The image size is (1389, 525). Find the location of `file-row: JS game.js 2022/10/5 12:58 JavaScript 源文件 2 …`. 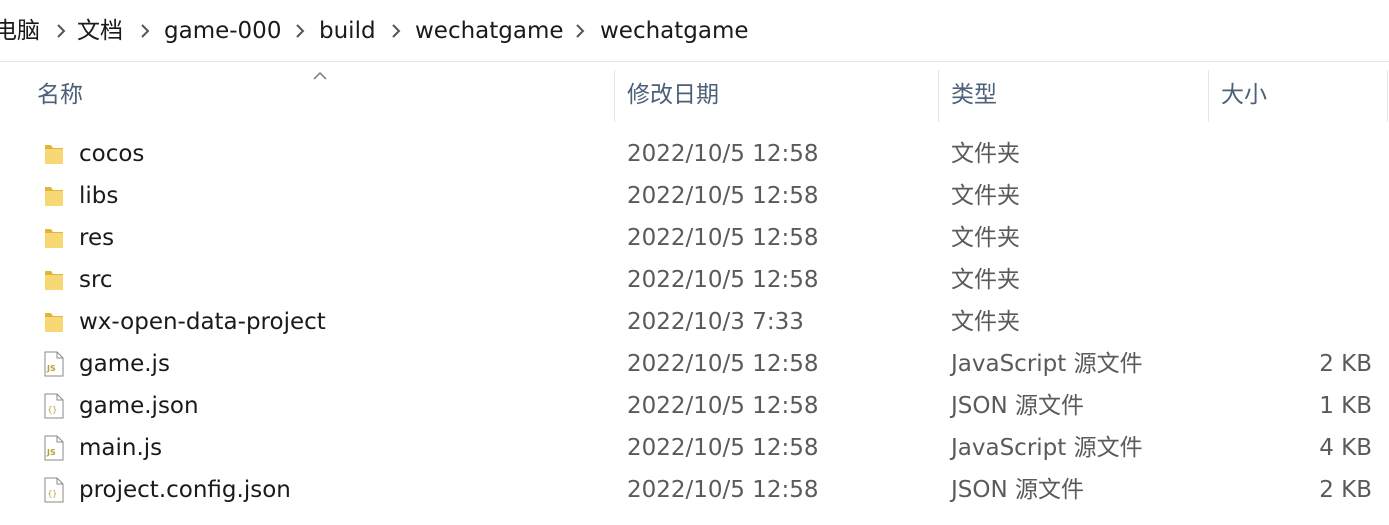

file-row: JS game.js 2022/10/5 12:58 JavaScript 源文件 2 … is located at coordinates (694, 364).